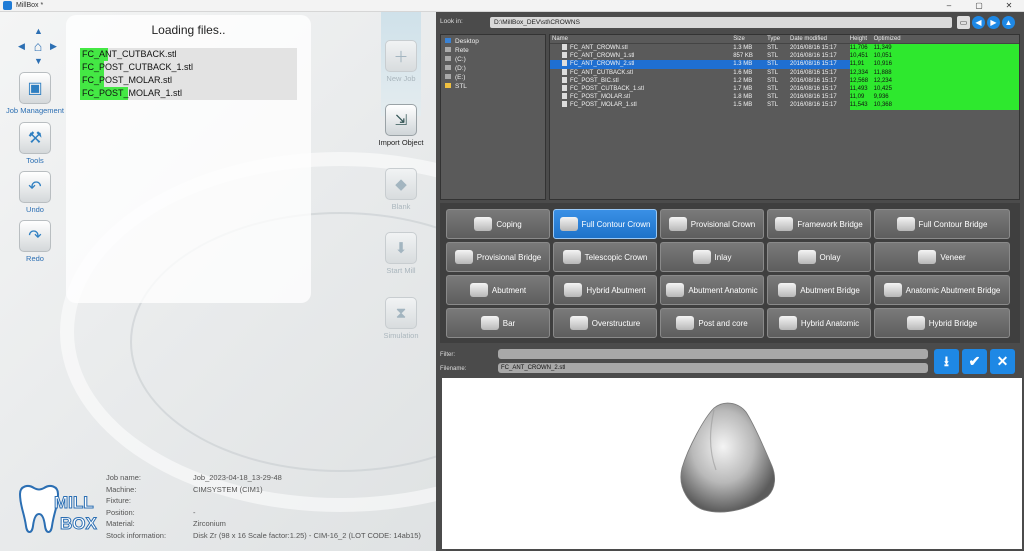  Describe the element at coordinates (949, 6) in the screenshot. I see `minimize-button: –` at that location.